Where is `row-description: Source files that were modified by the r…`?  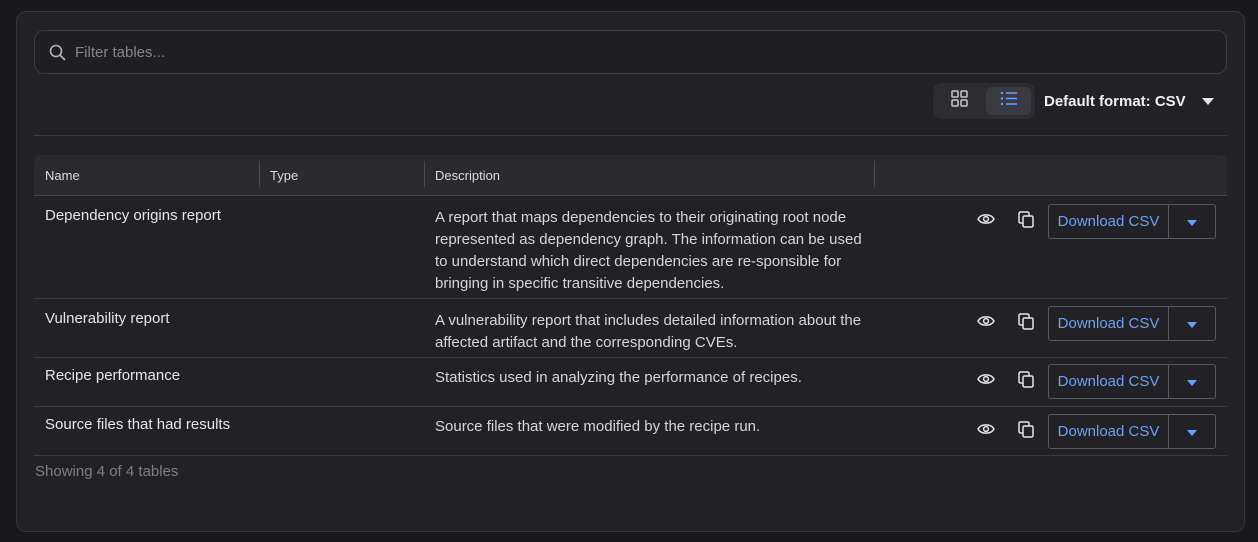
row-description: Source files that were modified by the r… is located at coordinates (598, 426).